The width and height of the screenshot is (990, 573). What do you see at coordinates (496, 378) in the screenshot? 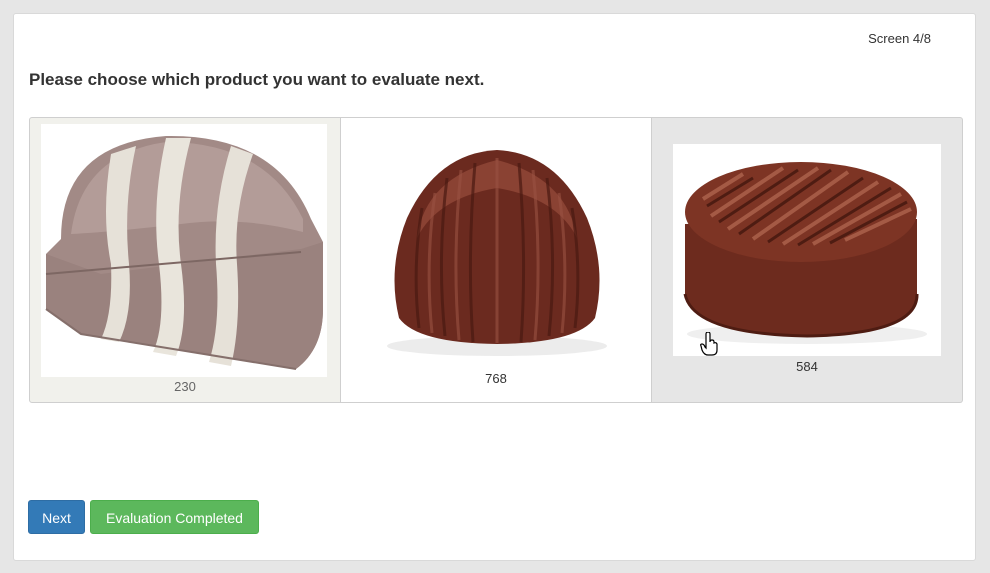
I see `product-code: 768` at bounding box center [496, 378].